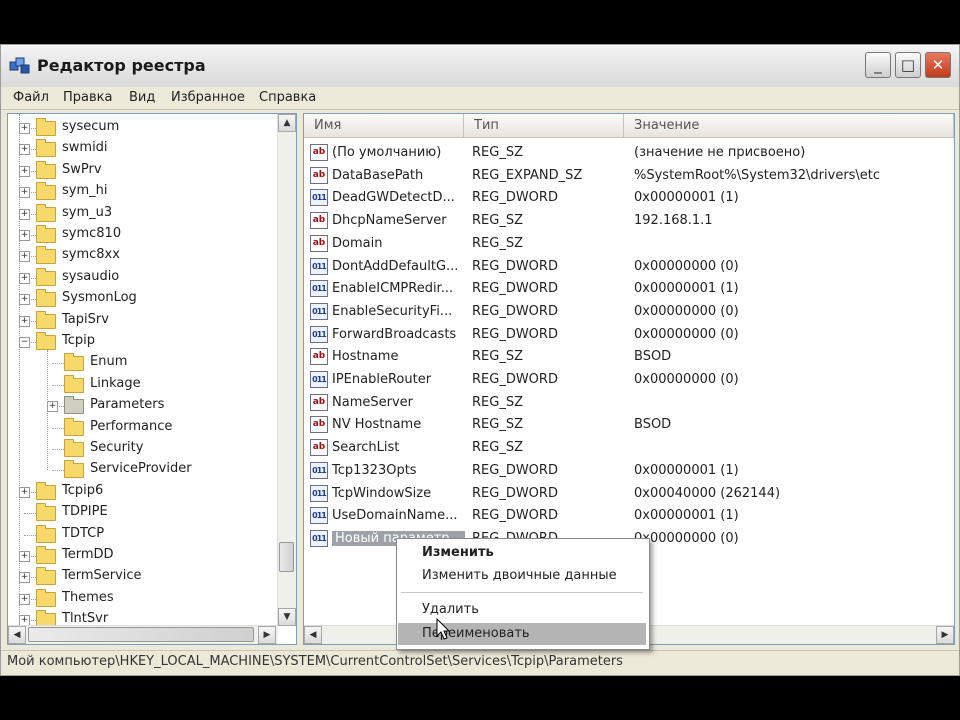 The width and height of the screenshot is (960, 720). I want to click on tree-item-label: ServiceProvider, so click(141, 469).